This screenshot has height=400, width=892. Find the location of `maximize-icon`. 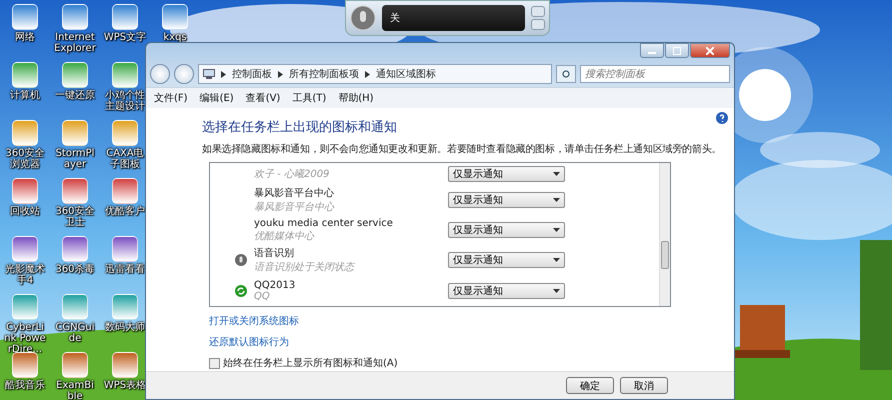

maximize-icon is located at coordinates (677, 50).